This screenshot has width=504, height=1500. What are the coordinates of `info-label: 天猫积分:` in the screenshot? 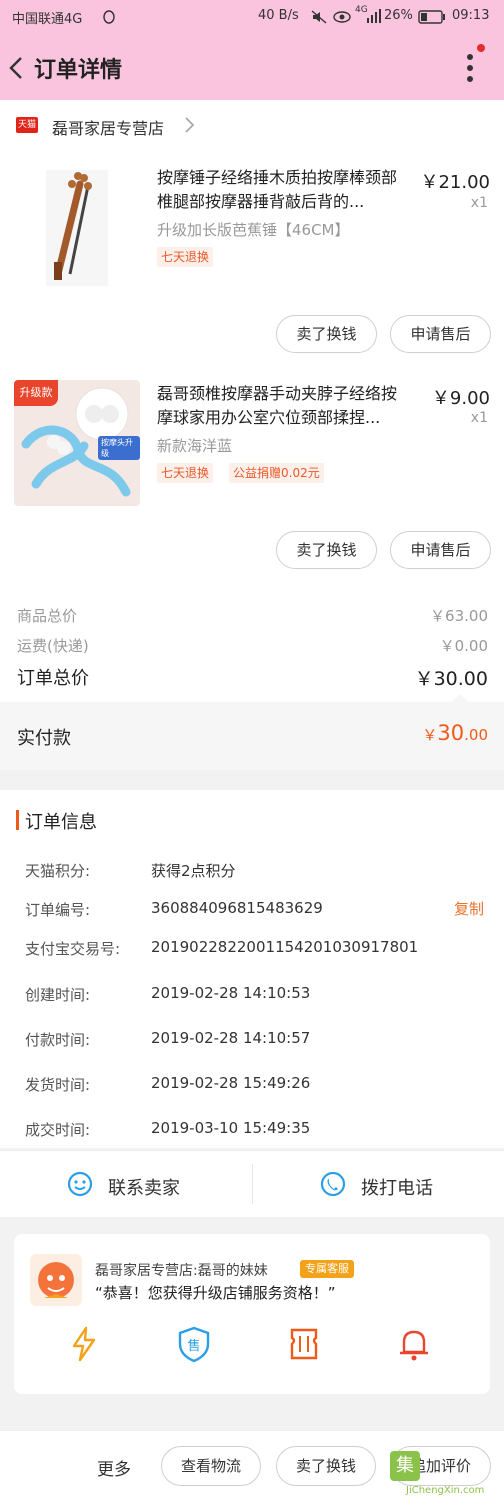 It's located at (58, 871).